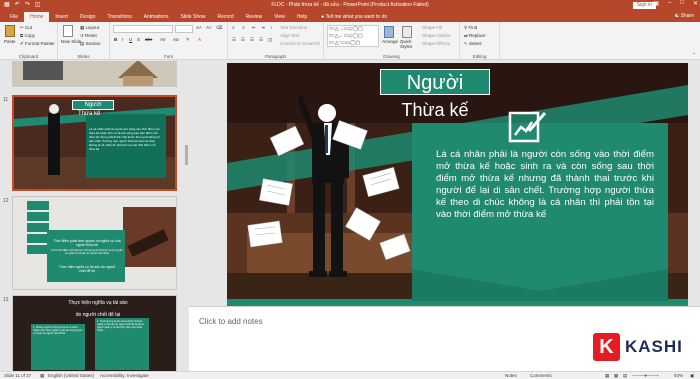  Describe the element at coordinates (410, 44) in the screenshot. I see `quick-styles-button: Quick Styles` at that location.